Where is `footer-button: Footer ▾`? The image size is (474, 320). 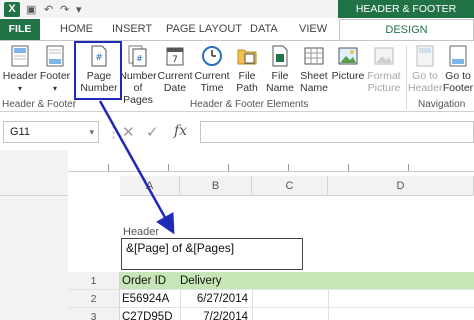 footer-button: Footer ▾ is located at coordinates (55, 69).